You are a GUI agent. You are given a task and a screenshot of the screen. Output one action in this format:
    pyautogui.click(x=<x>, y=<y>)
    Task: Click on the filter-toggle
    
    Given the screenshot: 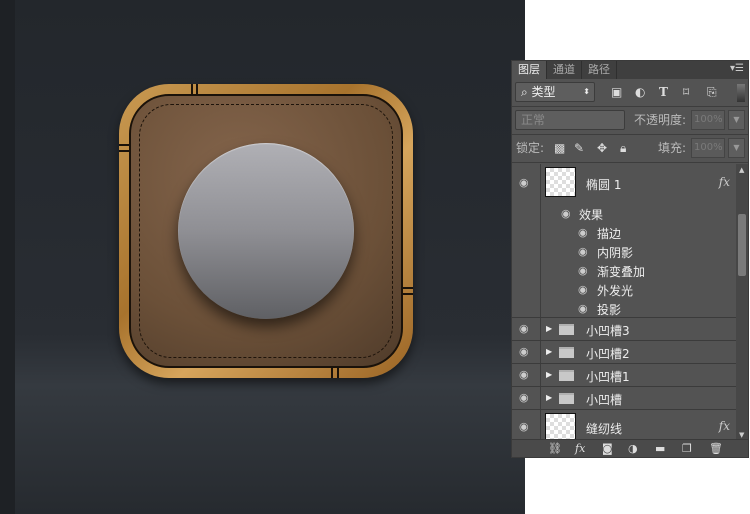 What is the action you would take?
    pyautogui.click(x=741, y=93)
    